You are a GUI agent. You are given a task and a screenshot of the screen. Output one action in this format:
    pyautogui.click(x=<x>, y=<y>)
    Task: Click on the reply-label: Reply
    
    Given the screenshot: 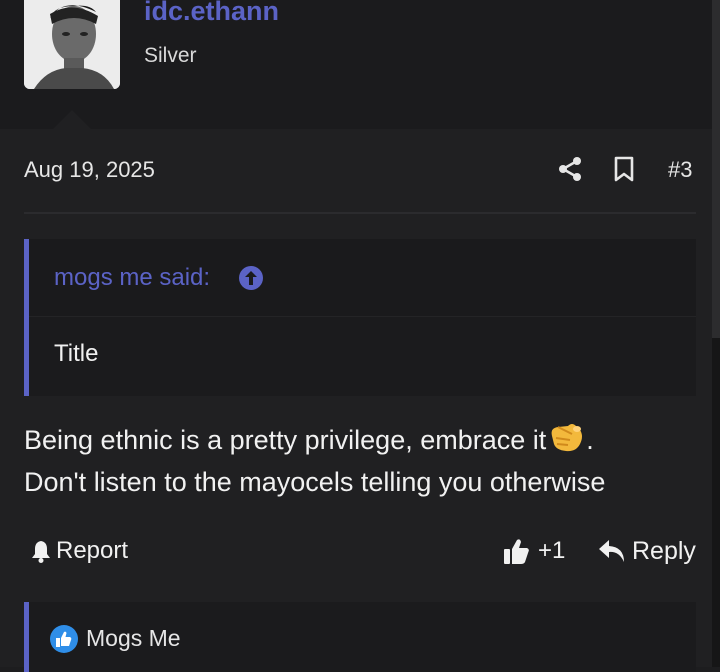 What is the action you would take?
    pyautogui.click(x=664, y=550)
    